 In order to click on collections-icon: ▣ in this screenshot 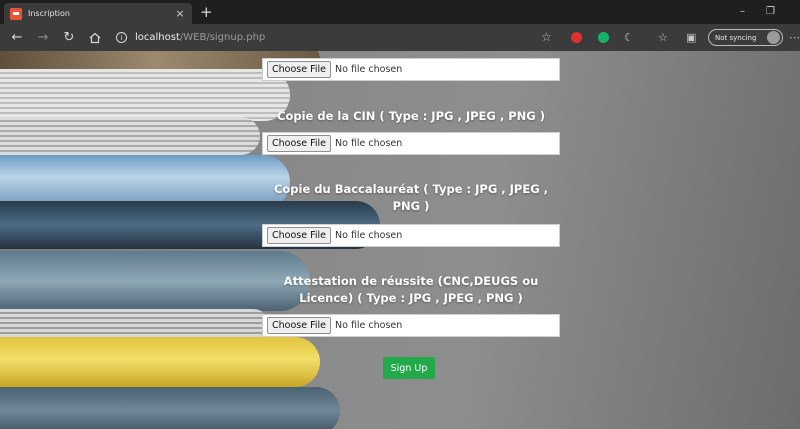, I will do `click(691, 37)`.